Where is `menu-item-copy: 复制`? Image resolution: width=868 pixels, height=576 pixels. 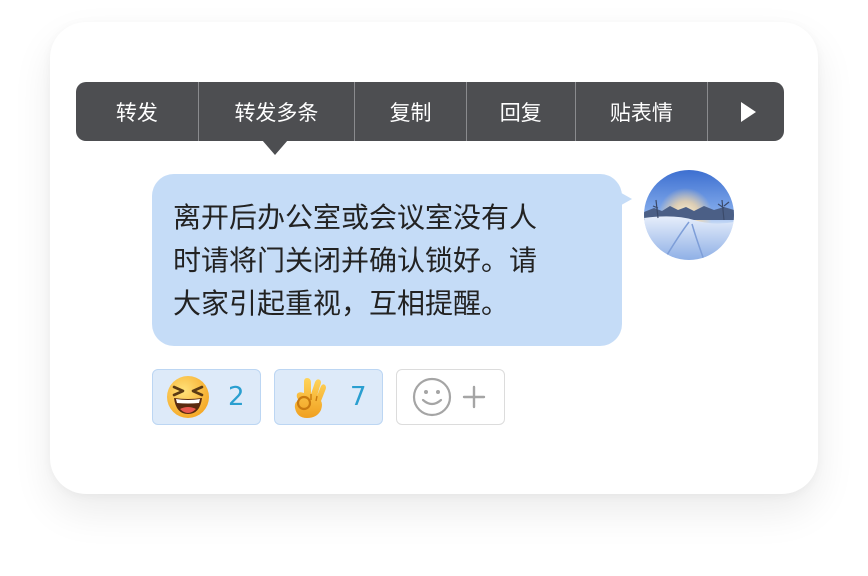 menu-item-copy: 复制 is located at coordinates (411, 111).